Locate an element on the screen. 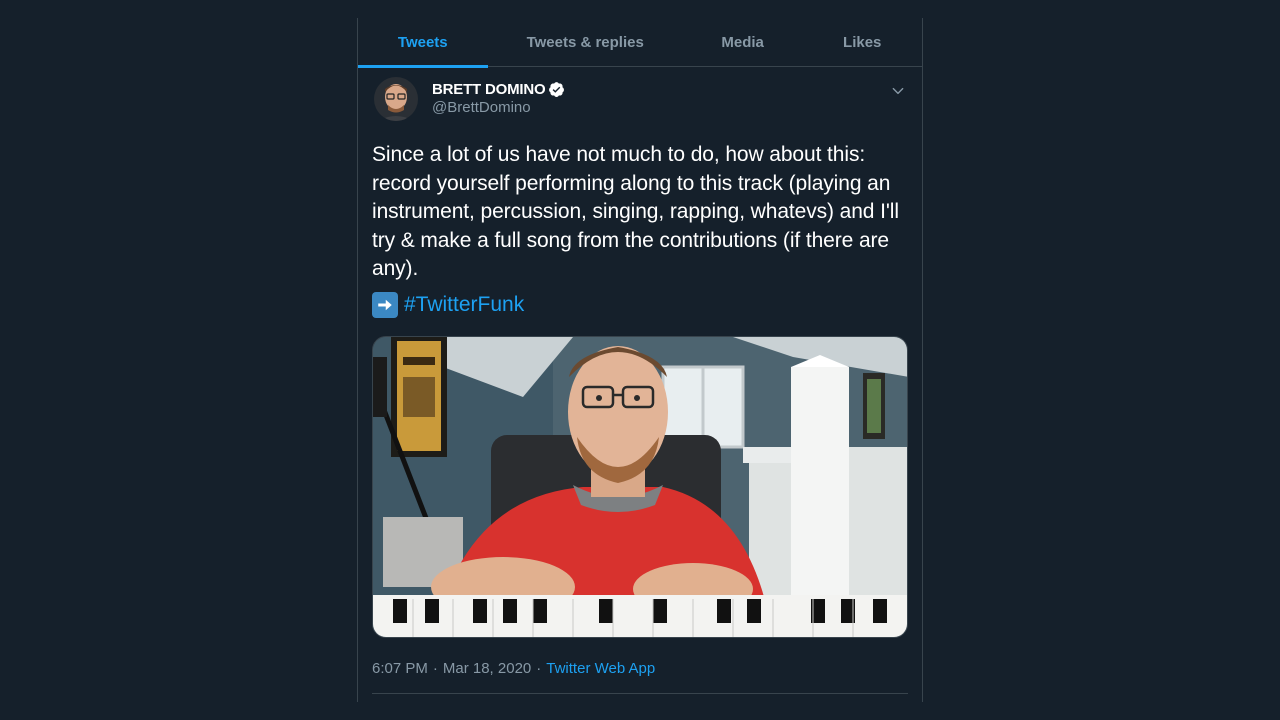  user-handle: @BrettDomino is located at coordinates (498, 107).